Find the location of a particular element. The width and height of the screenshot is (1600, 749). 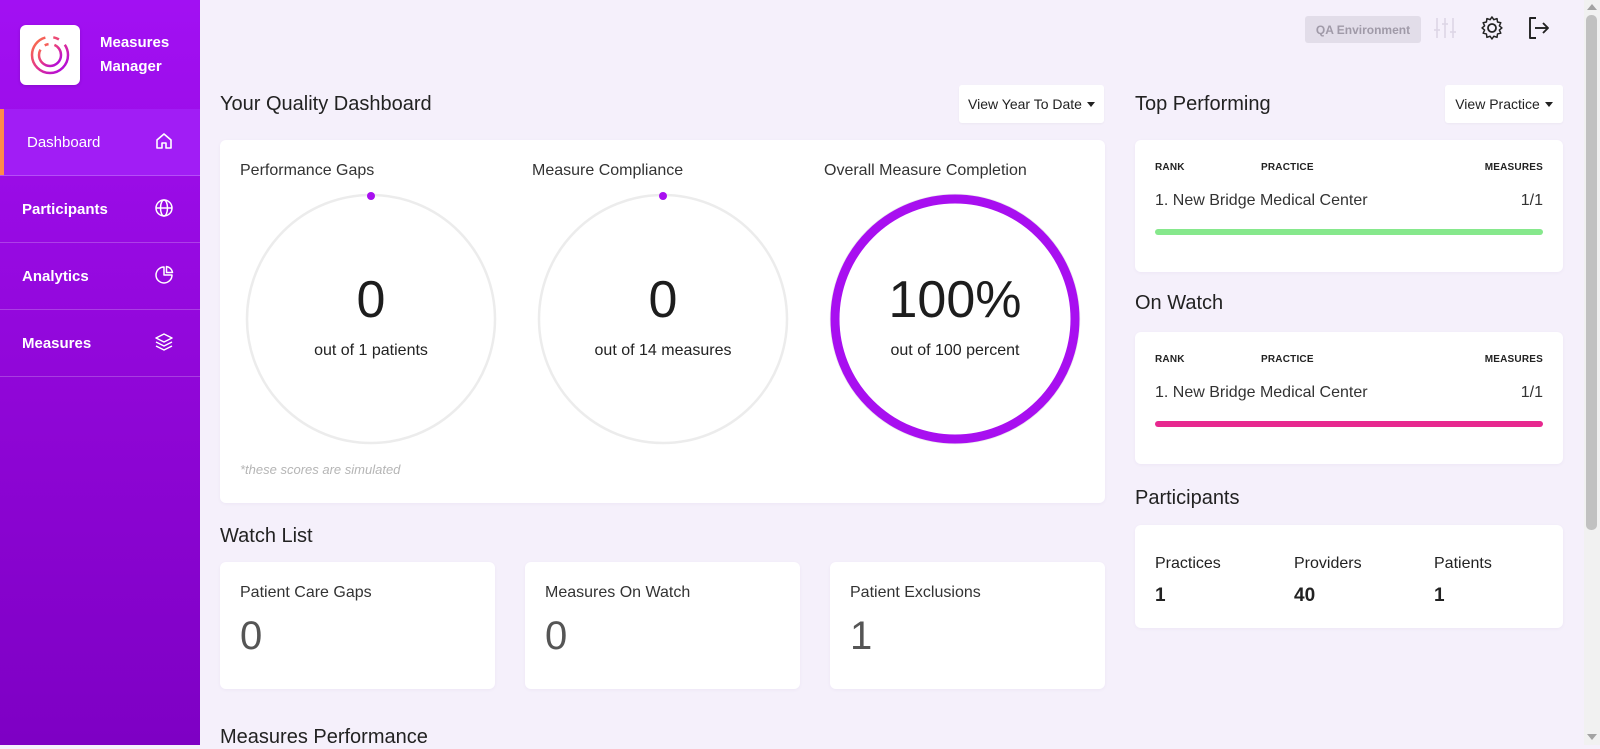

sidebar-item-participants: Participants is located at coordinates (100, 209).